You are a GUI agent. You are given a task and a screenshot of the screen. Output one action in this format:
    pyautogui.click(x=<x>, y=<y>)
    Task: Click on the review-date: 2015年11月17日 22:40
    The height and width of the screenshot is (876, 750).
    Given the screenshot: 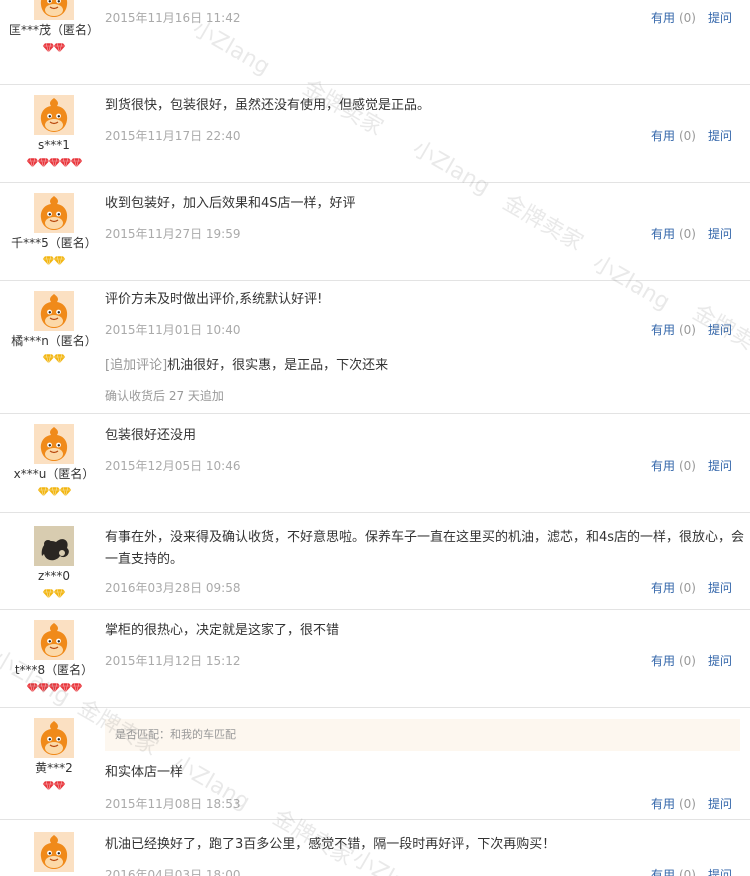 What is the action you would take?
    pyautogui.click(x=173, y=136)
    